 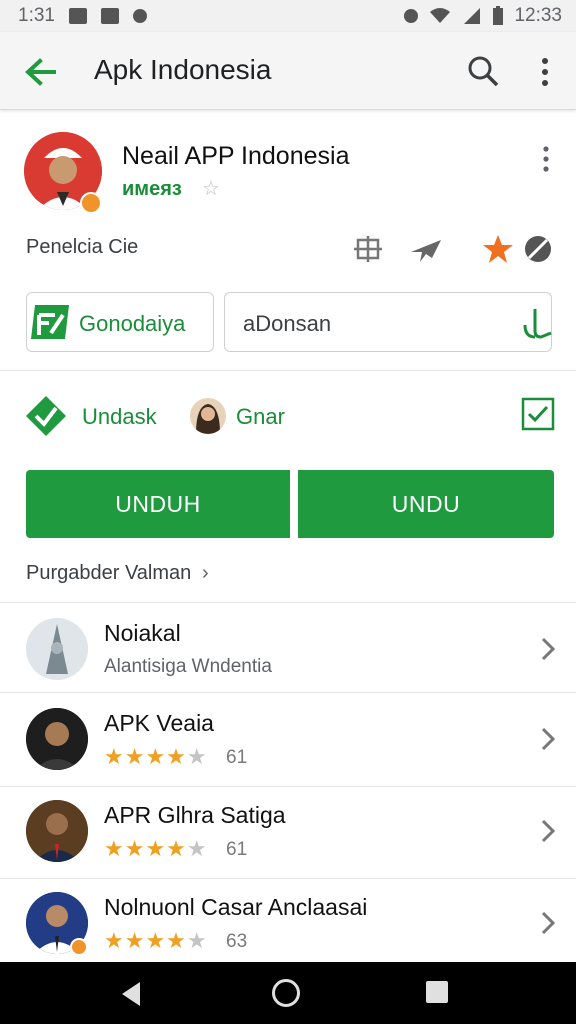 What do you see at coordinates (77, 16) in the screenshot?
I see `gallery-icon` at bounding box center [77, 16].